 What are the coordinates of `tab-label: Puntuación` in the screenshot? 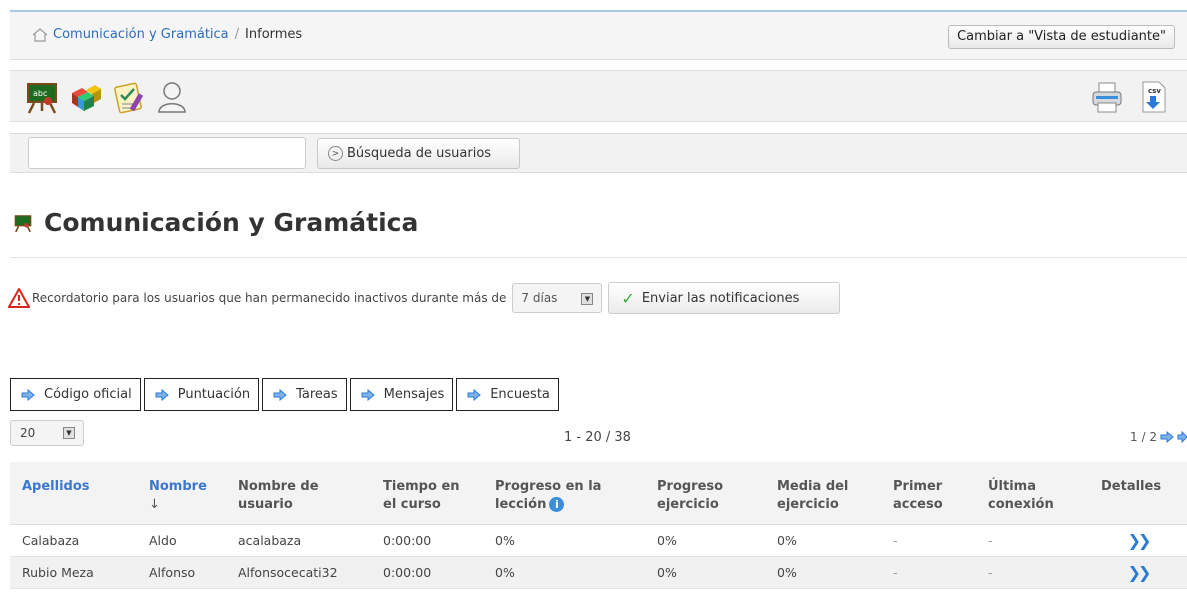 It's located at (214, 394).